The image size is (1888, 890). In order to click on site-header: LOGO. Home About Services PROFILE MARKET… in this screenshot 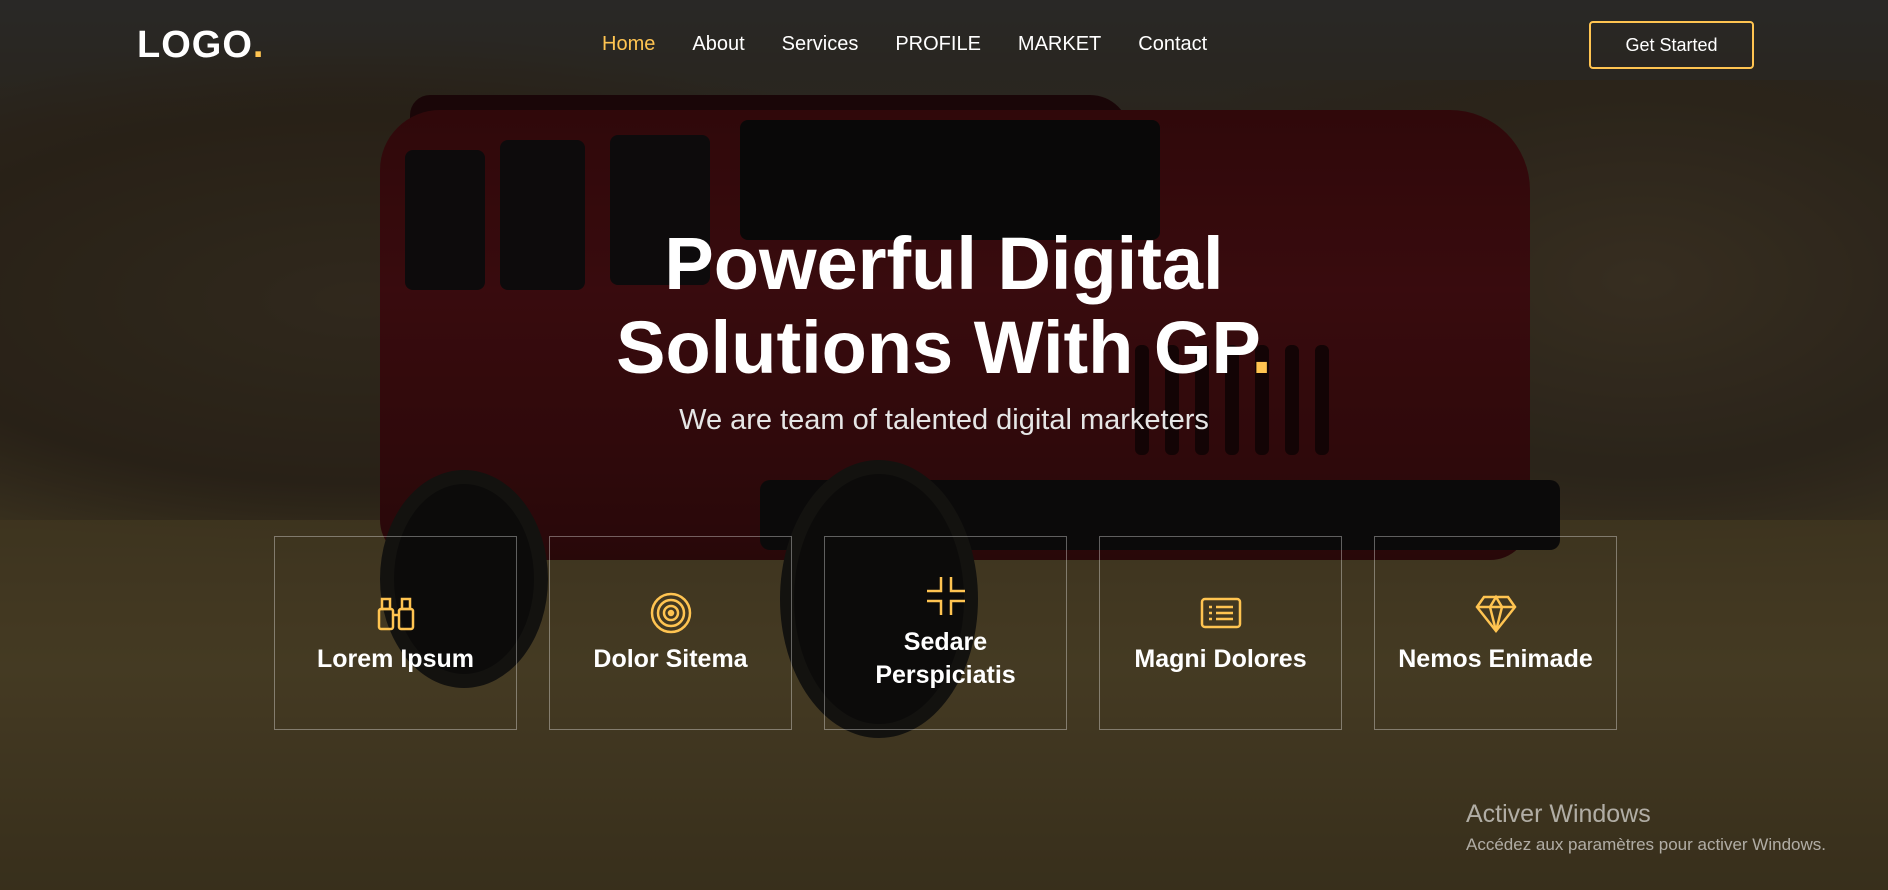, I will do `click(944, 46)`.